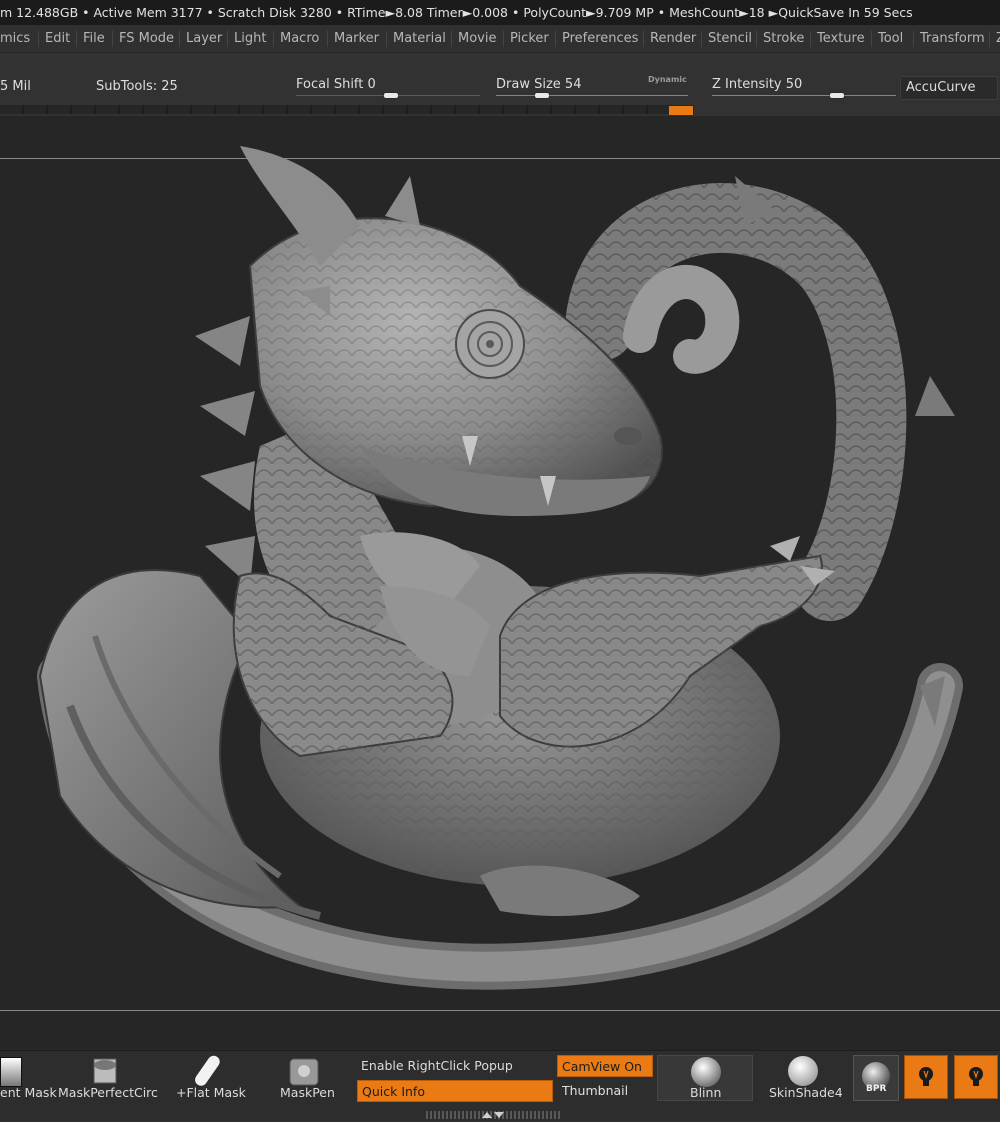  What do you see at coordinates (347, 109) in the screenshot?
I see `lazy-mouse-strip` at bounding box center [347, 109].